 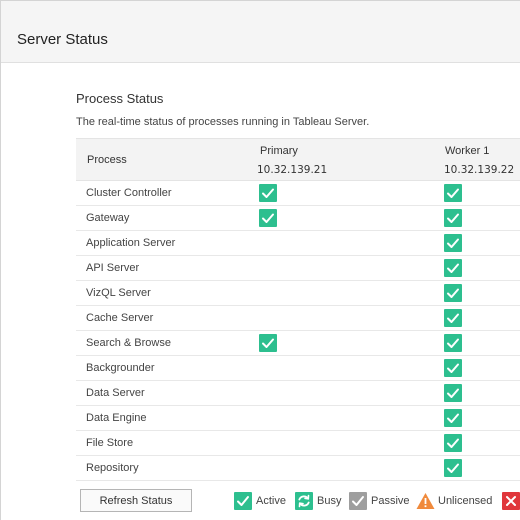 I want to click on node-column-header-worker-1: Worker 1 10.32.139.22, so click(x=479, y=160).